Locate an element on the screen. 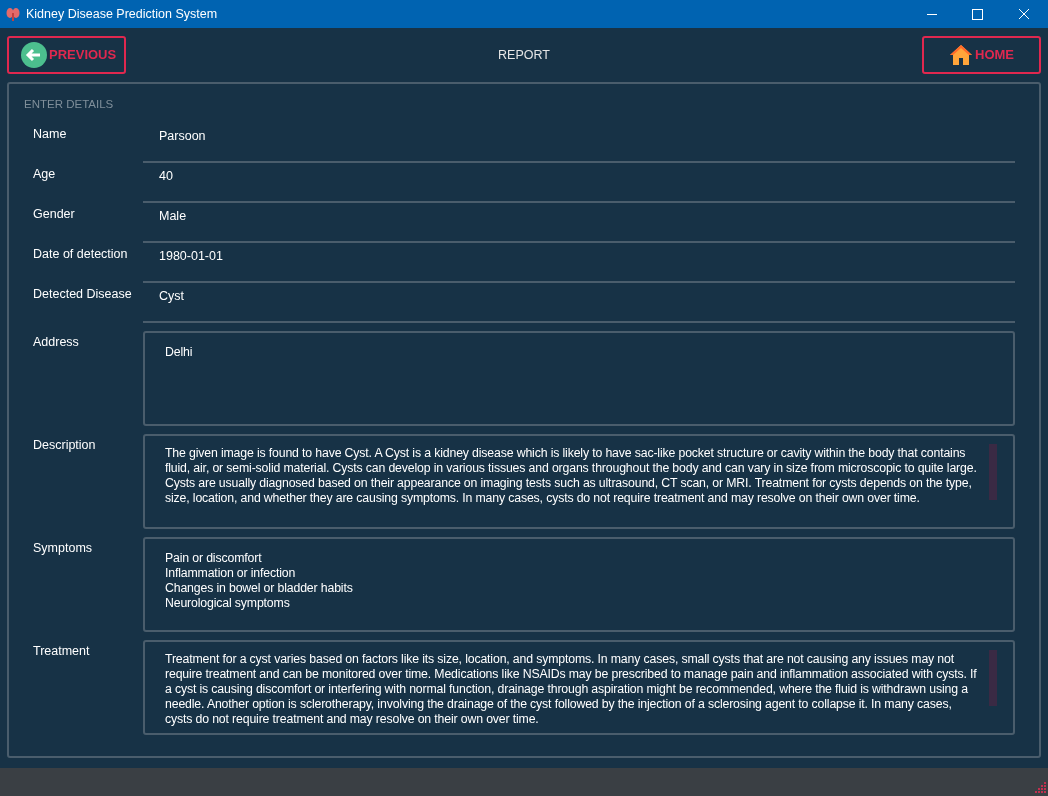 Image resolution: width=1048 pixels, height=796 pixels. field-label: Description is located at coordinates (65, 446).